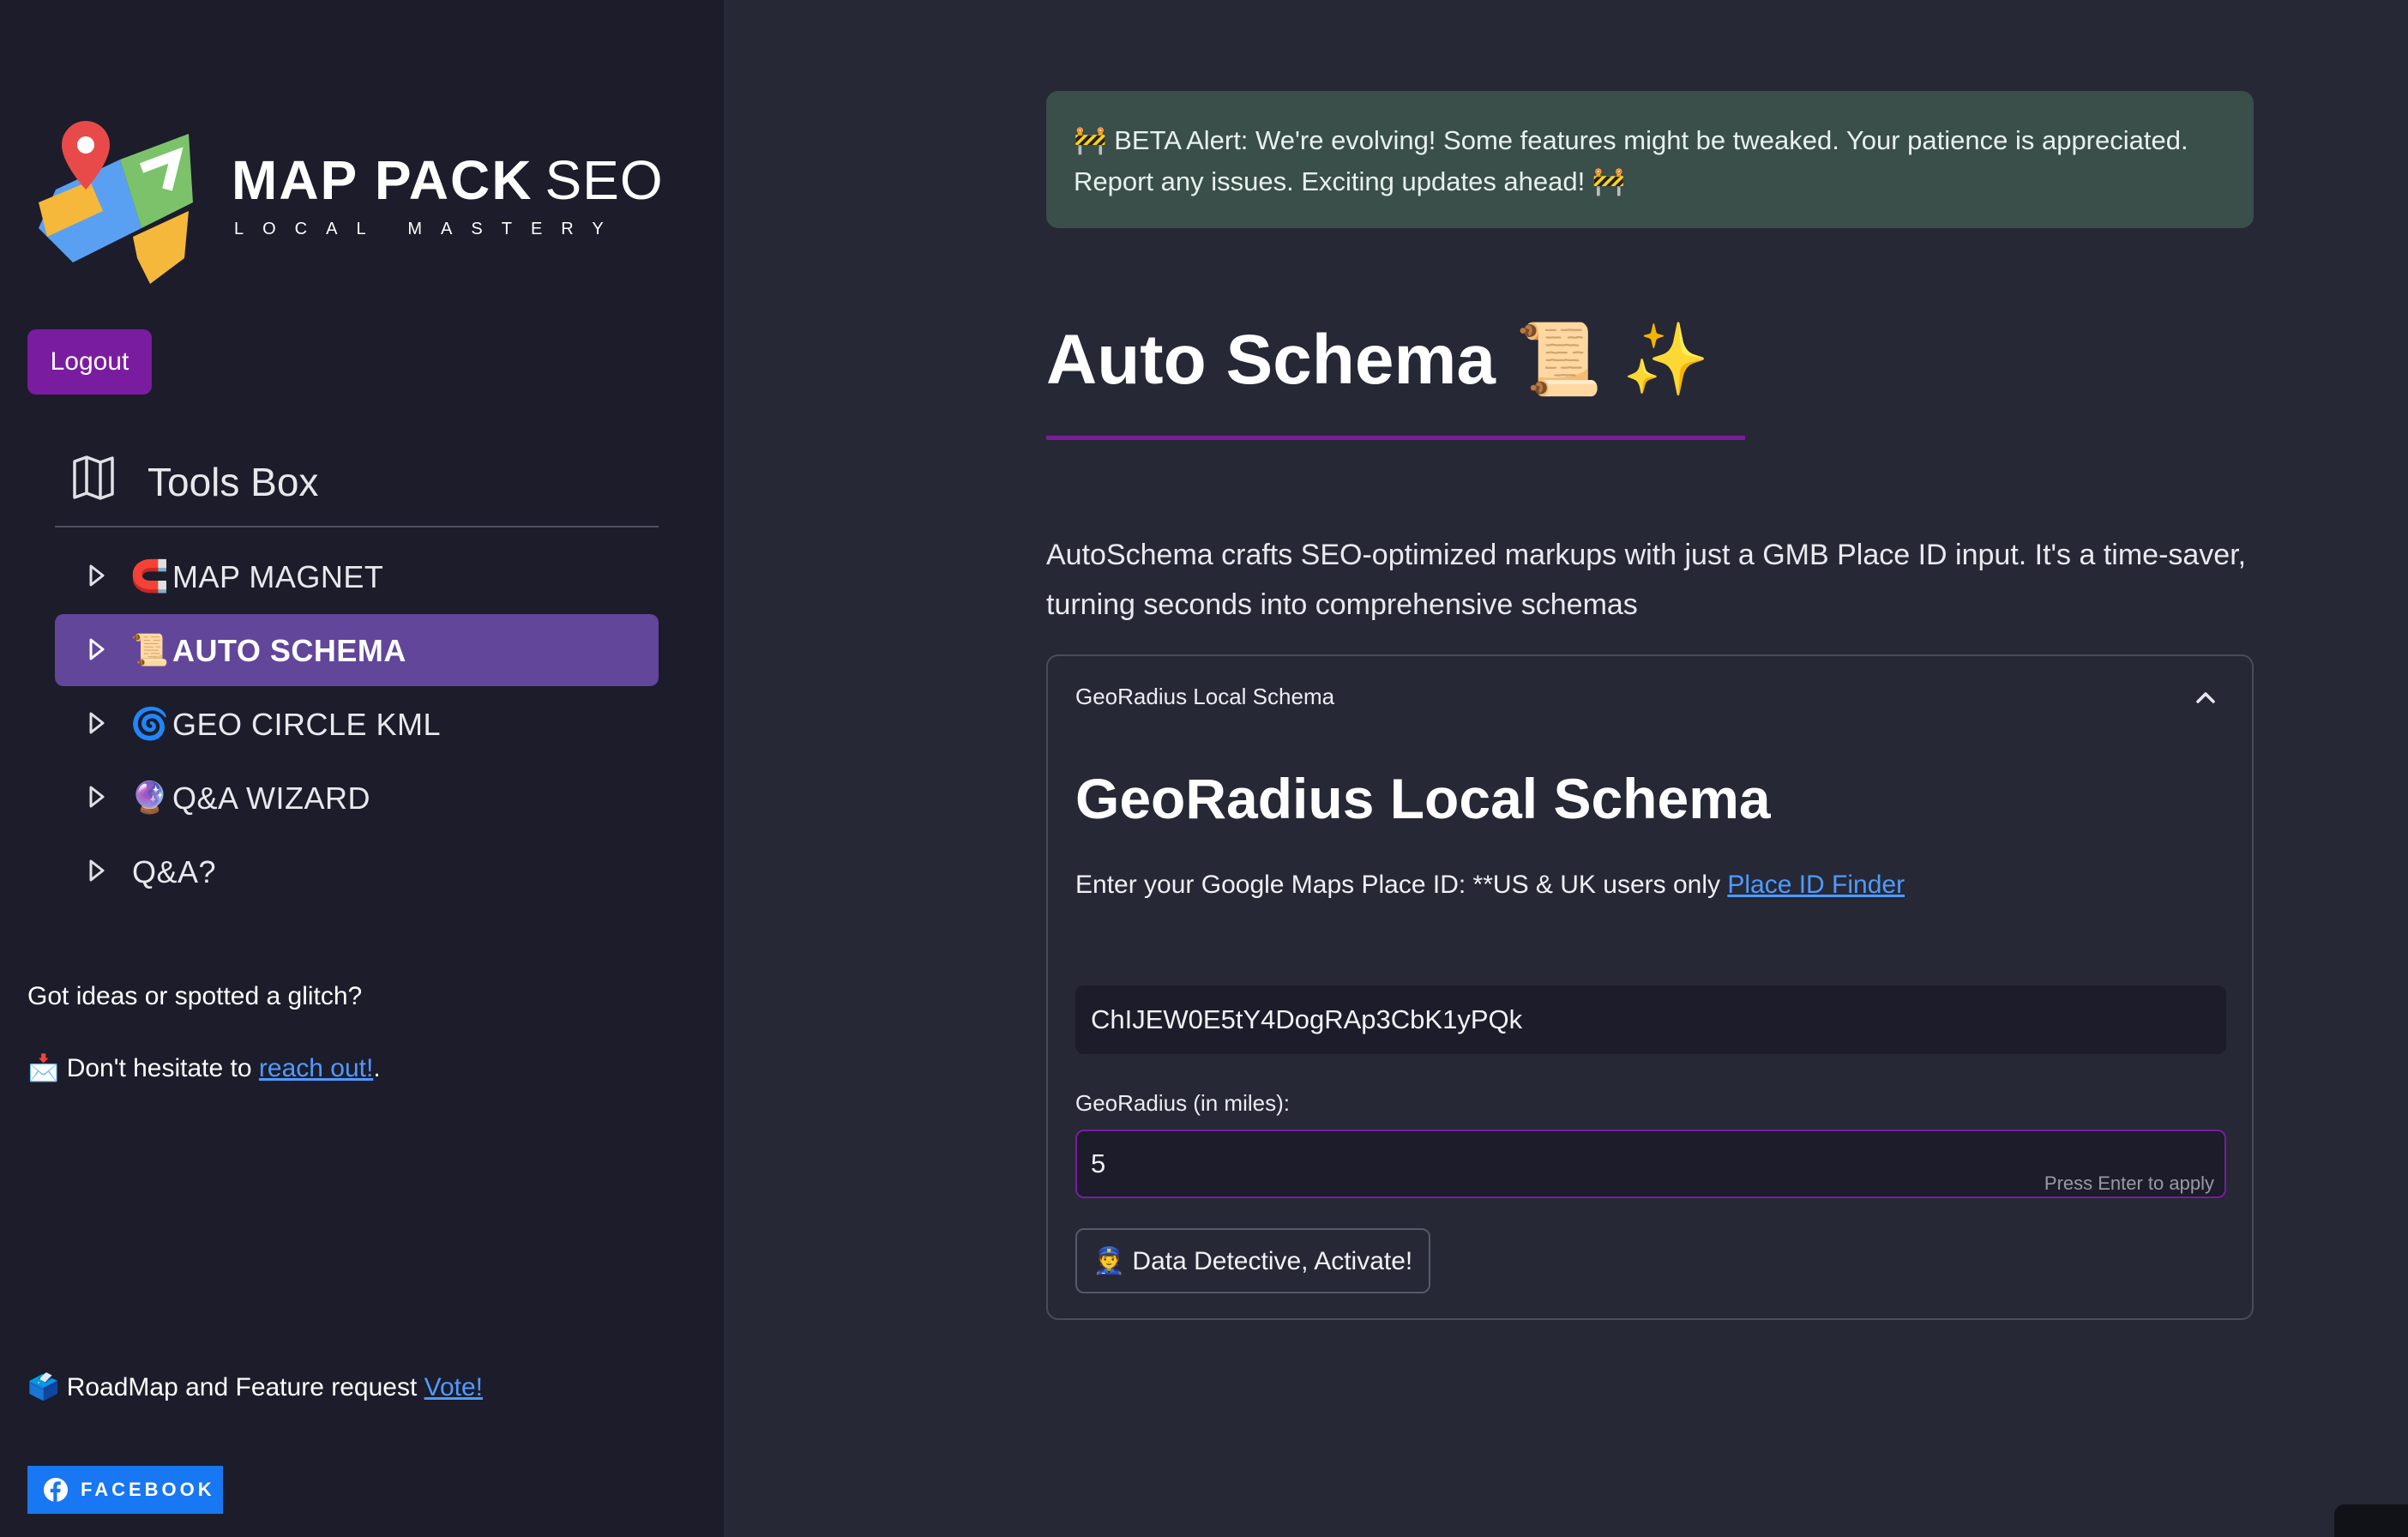 The image size is (2408, 1537). What do you see at coordinates (454, 1387) in the screenshot?
I see `vote-link: Vote!` at bounding box center [454, 1387].